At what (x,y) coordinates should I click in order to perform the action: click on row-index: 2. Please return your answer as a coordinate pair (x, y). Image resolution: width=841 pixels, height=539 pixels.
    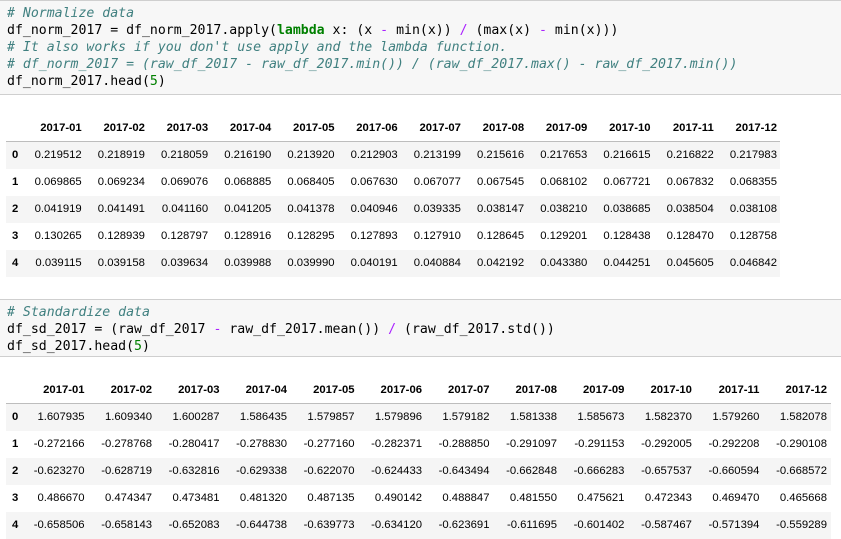
    Looking at the image, I should click on (15, 471).